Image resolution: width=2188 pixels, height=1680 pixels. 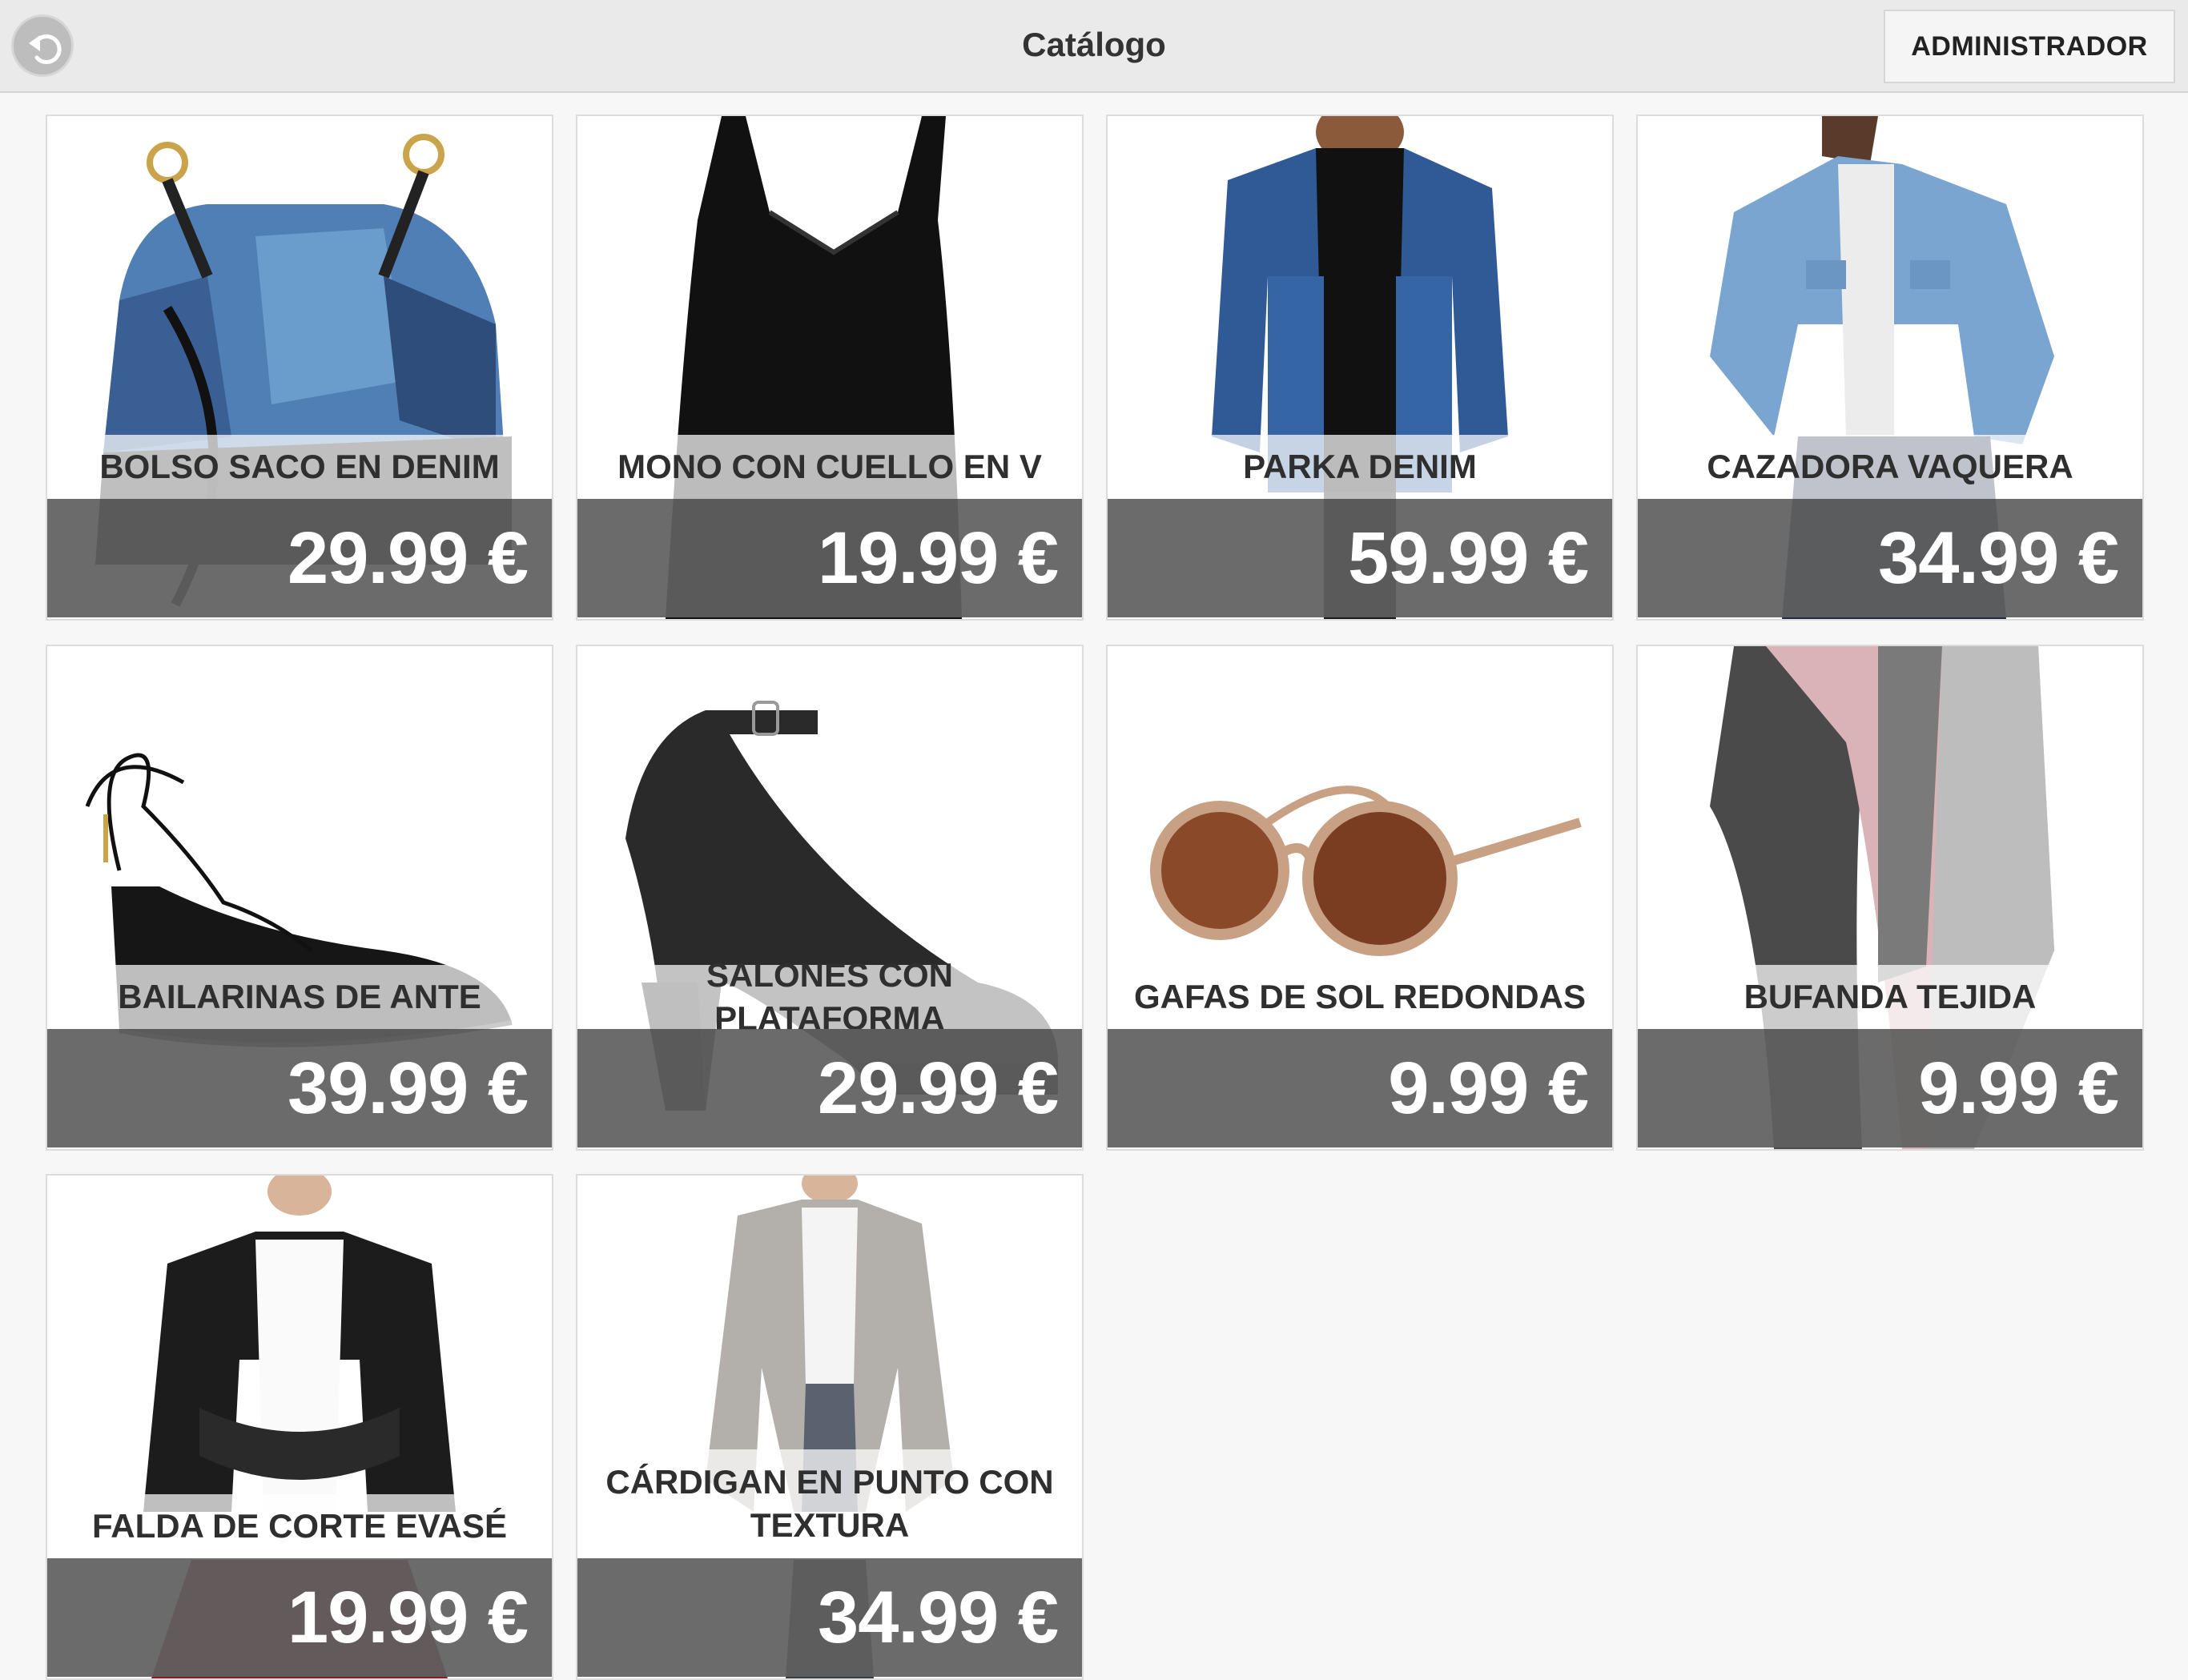 I want to click on product-name-band: BAILARINAS DE ANTE, so click(x=299, y=997).